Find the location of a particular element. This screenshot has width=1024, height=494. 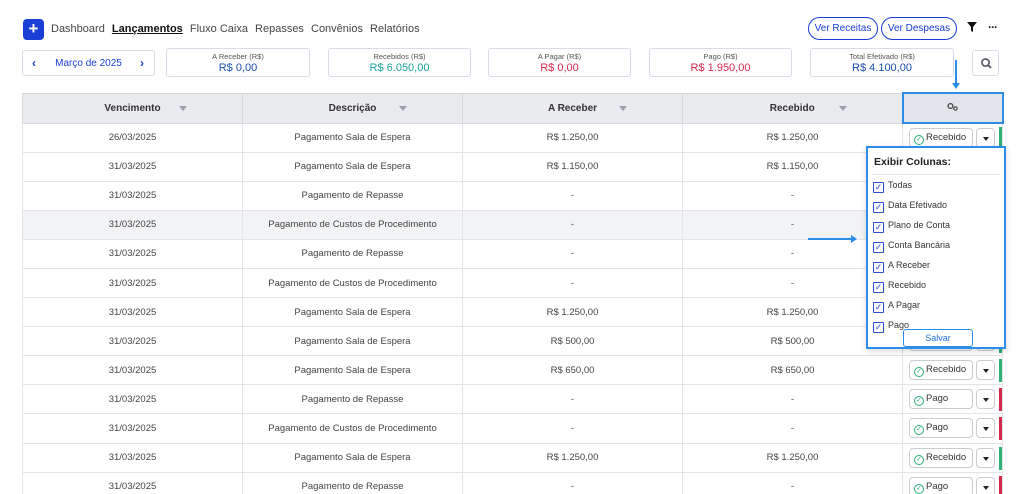

summary-a-pagar: A Pagar (R$) R$ 0,00 is located at coordinates (559, 62).